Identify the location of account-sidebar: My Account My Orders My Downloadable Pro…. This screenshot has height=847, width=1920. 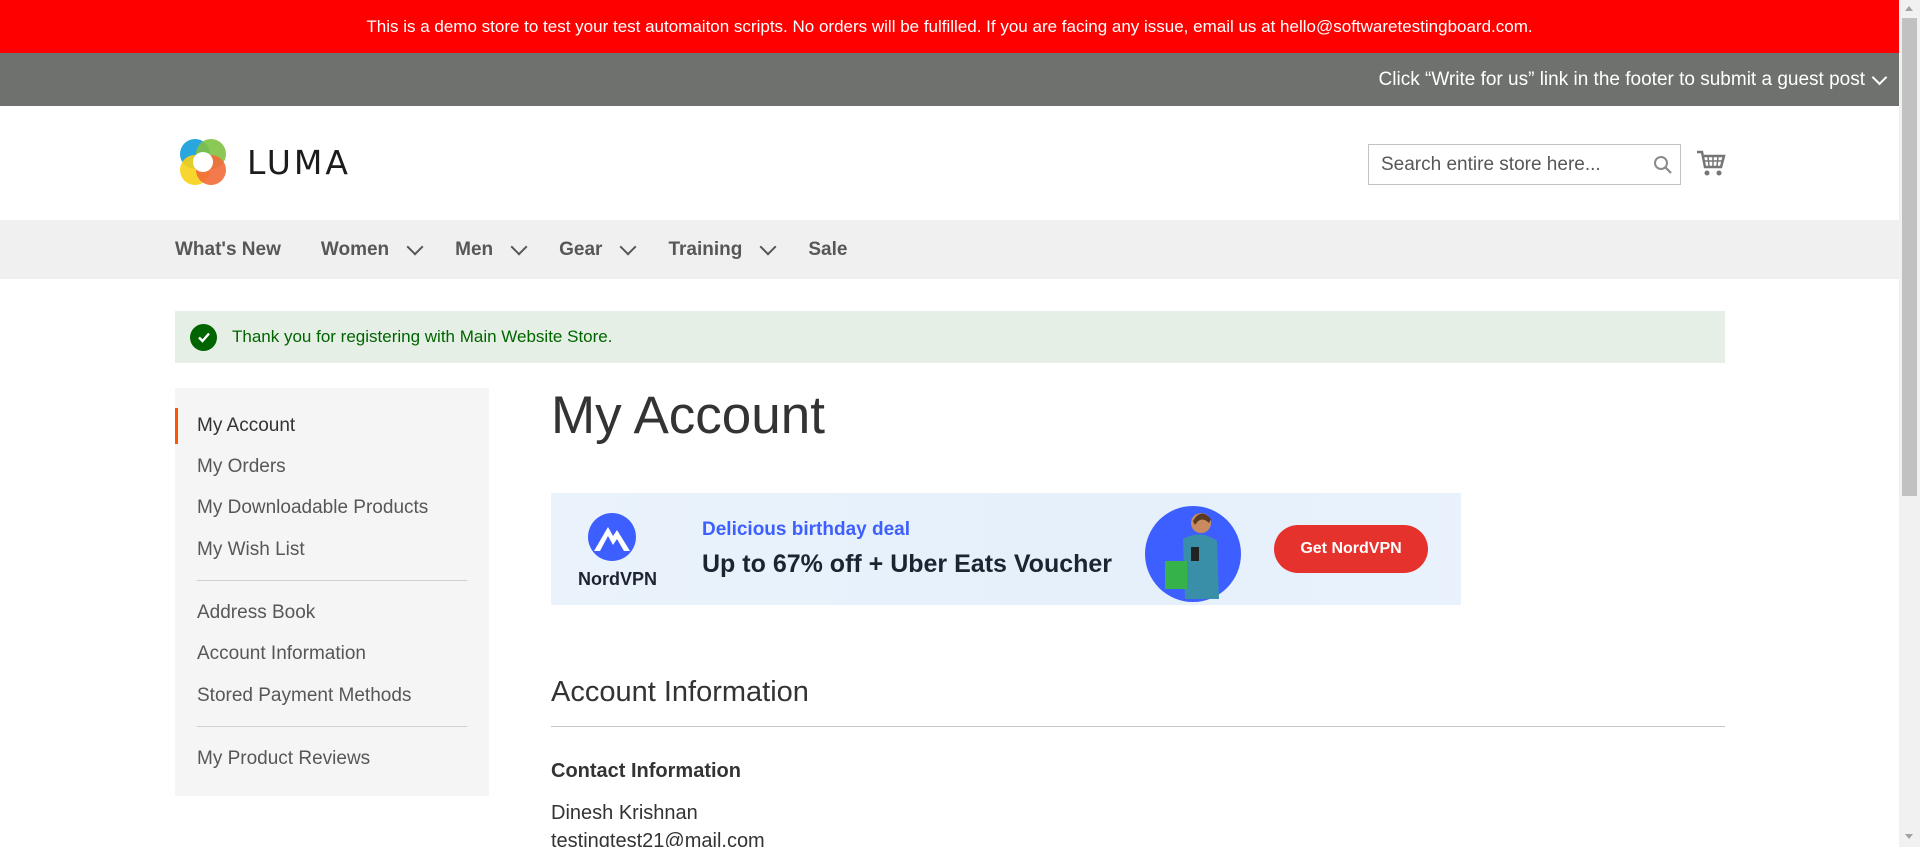
(332, 592).